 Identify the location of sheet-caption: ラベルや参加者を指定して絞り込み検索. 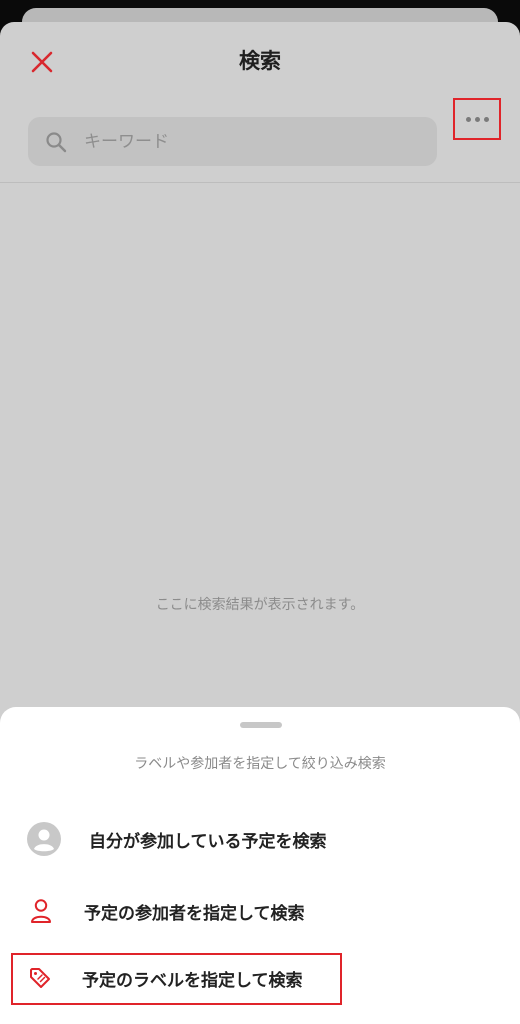
(260, 764).